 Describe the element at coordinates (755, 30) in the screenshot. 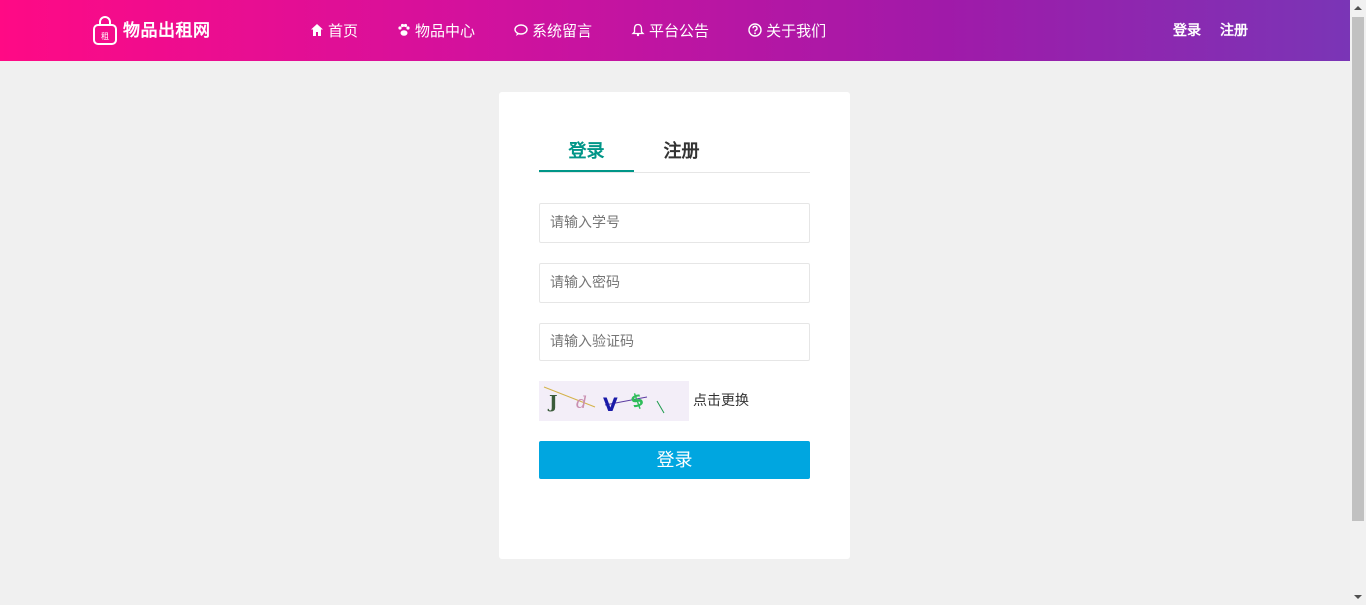

I see `question-circle-icon` at that location.